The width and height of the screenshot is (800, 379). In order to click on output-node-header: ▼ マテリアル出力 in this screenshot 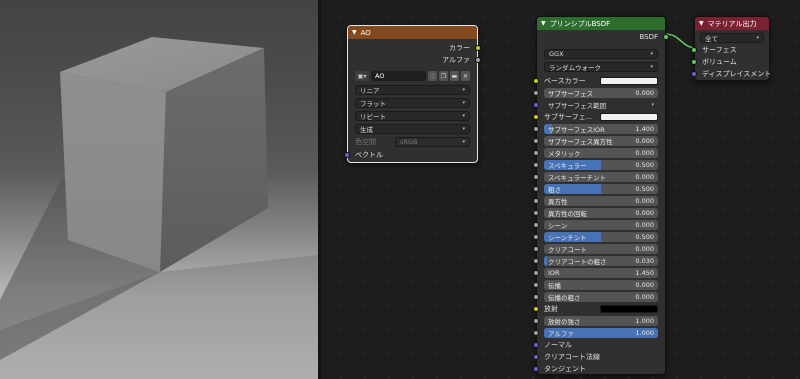, I will do `click(732, 23)`.